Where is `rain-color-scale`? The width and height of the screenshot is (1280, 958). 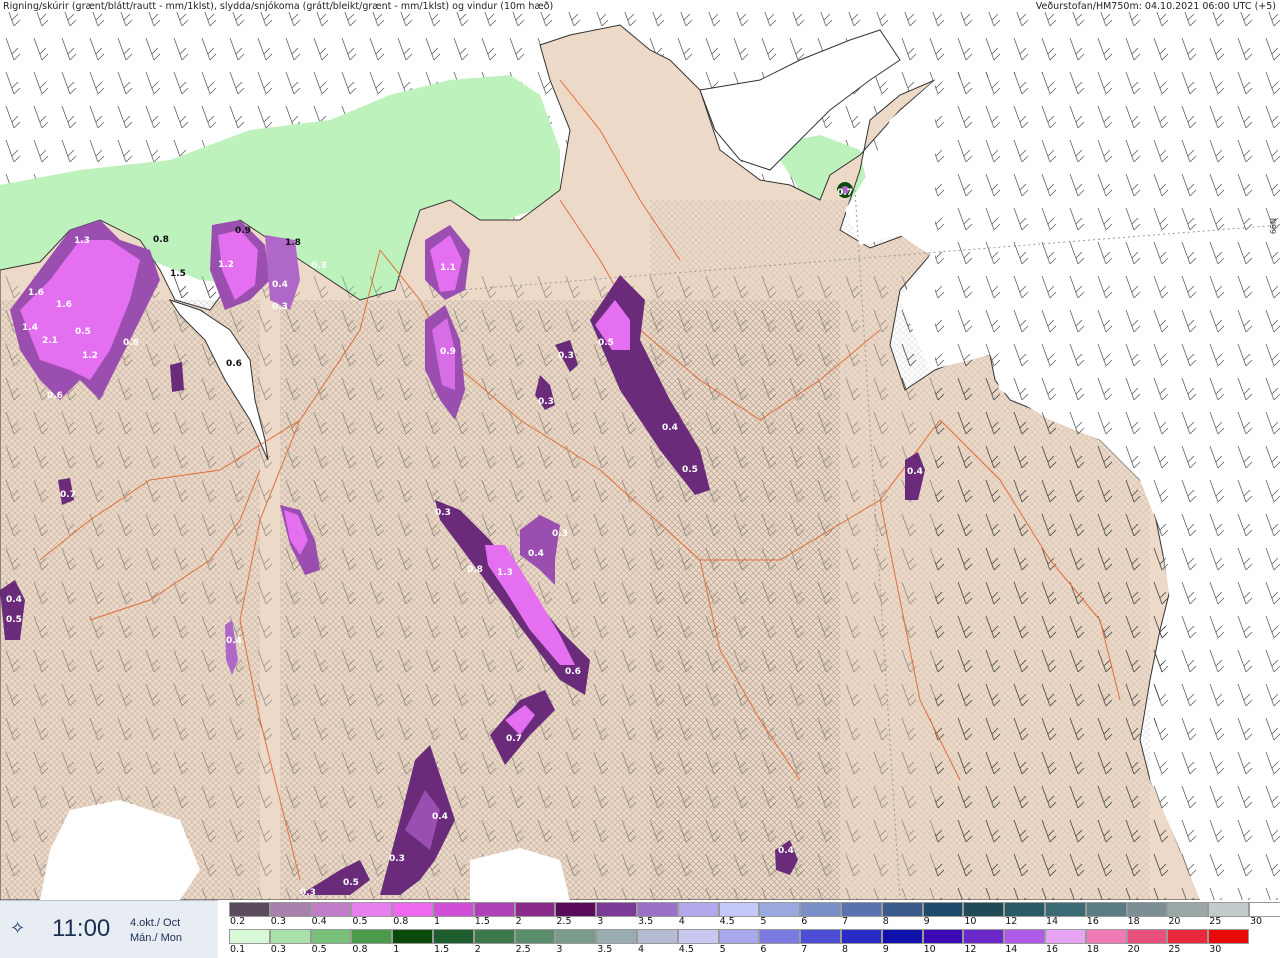 rain-color-scale is located at coordinates (754, 909).